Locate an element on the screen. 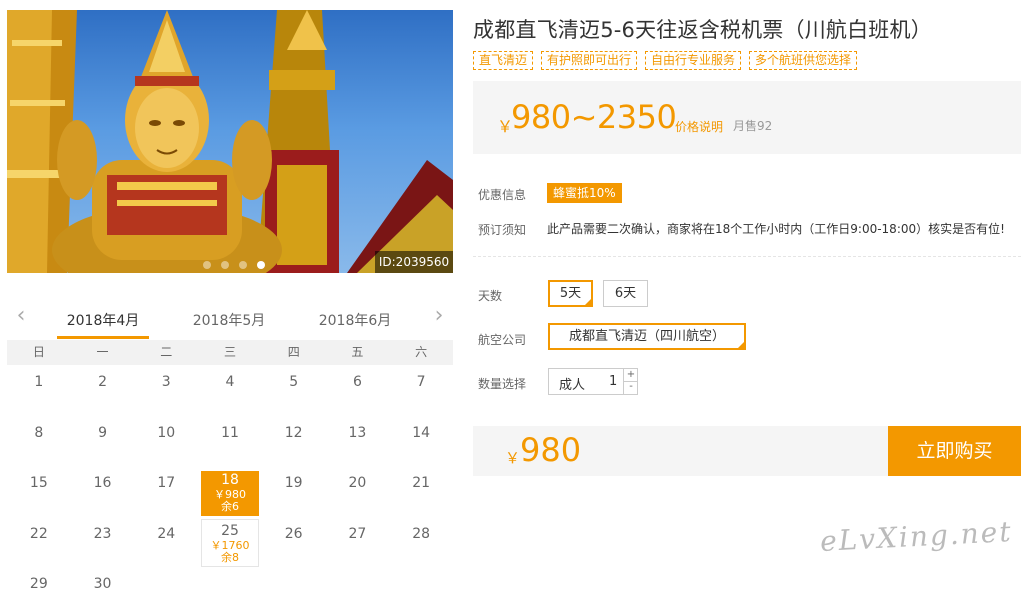  quantity-label: 数量选择 is located at coordinates (502, 384).